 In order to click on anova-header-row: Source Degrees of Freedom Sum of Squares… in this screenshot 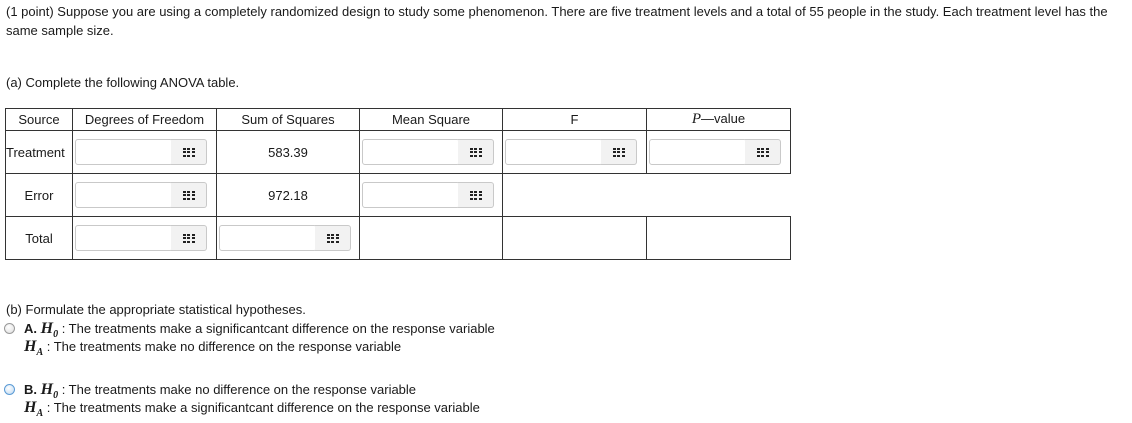, I will do `click(398, 119)`.